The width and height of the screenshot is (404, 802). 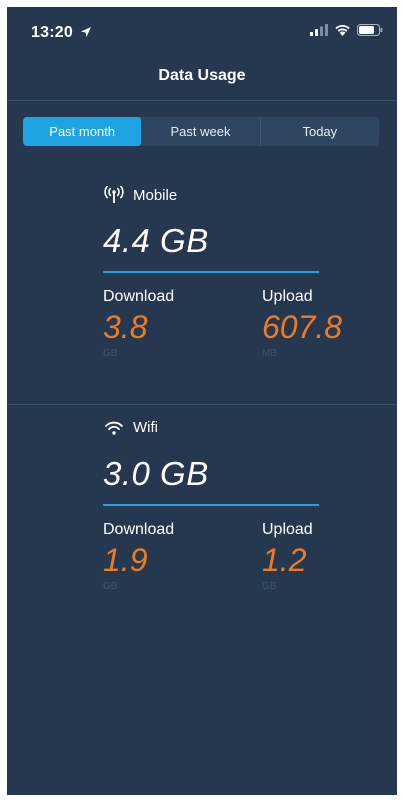 What do you see at coordinates (139, 296) in the screenshot?
I see `mobile-download-label: Download` at bounding box center [139, 296].